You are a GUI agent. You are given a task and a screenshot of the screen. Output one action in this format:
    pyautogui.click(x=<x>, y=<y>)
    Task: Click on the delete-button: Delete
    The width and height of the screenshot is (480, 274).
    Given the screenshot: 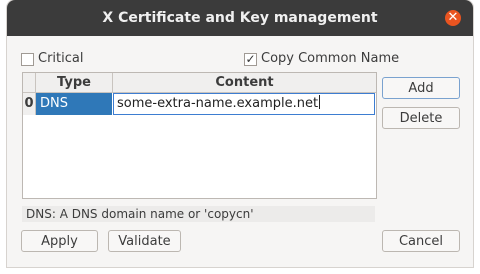 What is the action you would take?
    pyautogui.click(x=421, y=118)
    